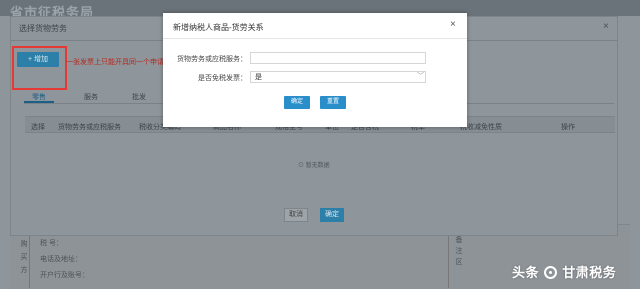 This screenshot has width=640, height=289. What do you see at coordinates (91, 97) in the screenshot?
I see `tab-service: 服务` at bounding box center [91, 97].